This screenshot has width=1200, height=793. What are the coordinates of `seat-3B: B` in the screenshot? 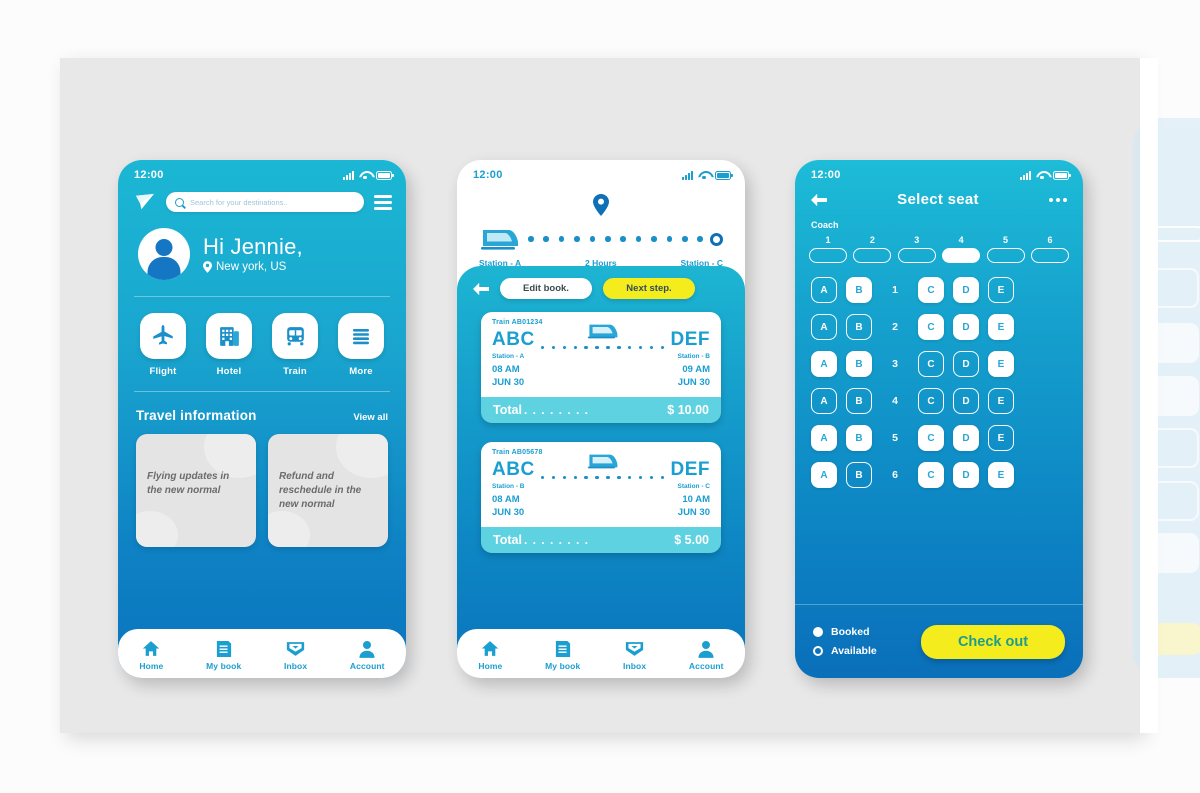 It's located at (859, 364).